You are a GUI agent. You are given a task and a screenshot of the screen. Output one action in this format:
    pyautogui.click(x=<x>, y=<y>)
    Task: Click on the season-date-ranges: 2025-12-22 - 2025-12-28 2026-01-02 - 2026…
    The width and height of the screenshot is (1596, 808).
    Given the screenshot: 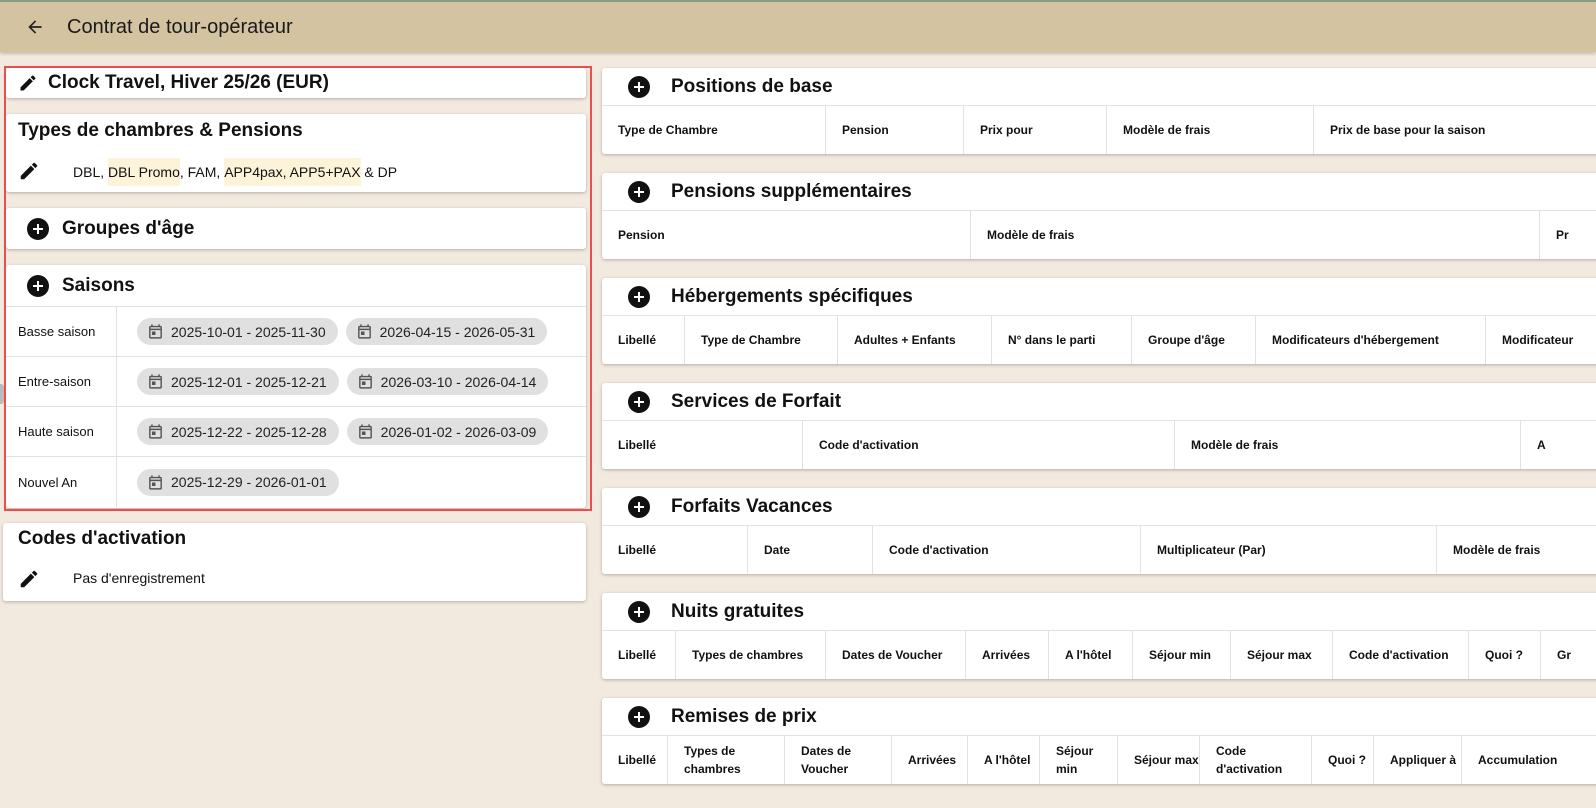 What is the action you would take?
    pyautogui.click(x=333, y=431)
    